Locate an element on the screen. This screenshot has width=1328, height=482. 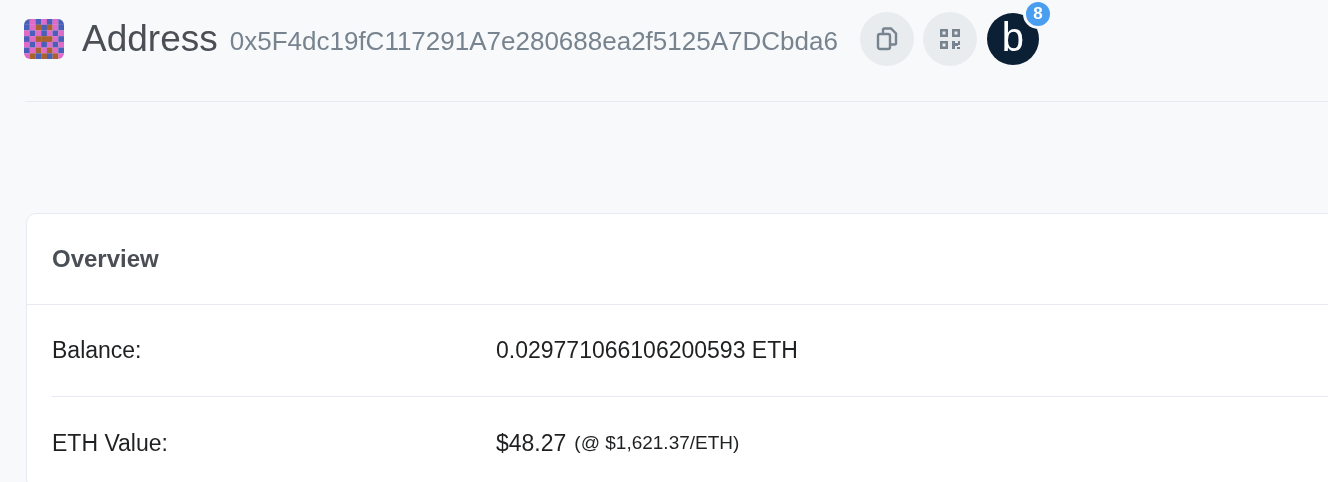
card-title: Overview is located at coordinates (105, 259).